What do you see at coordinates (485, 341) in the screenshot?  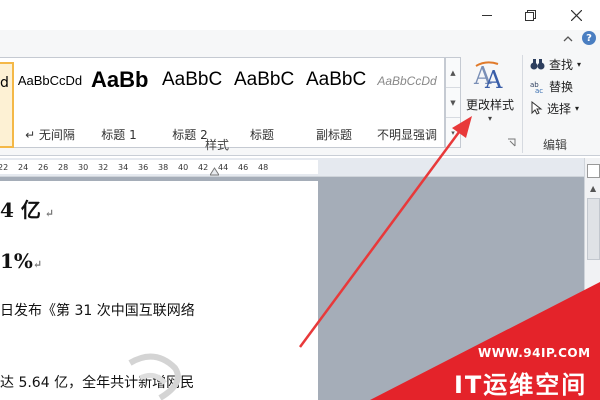 I see `watermark-banner-icon` at bounding box center [485, 341].